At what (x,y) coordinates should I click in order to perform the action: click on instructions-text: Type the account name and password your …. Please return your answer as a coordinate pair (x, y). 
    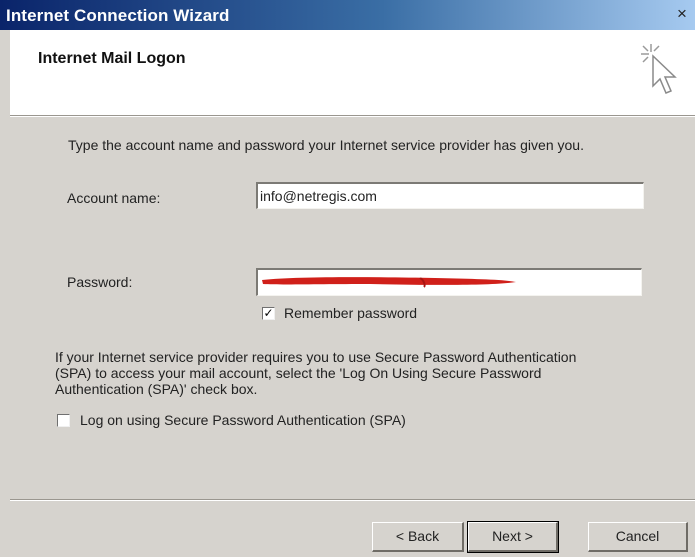
    Looking at the image, I should click on (326, 145).